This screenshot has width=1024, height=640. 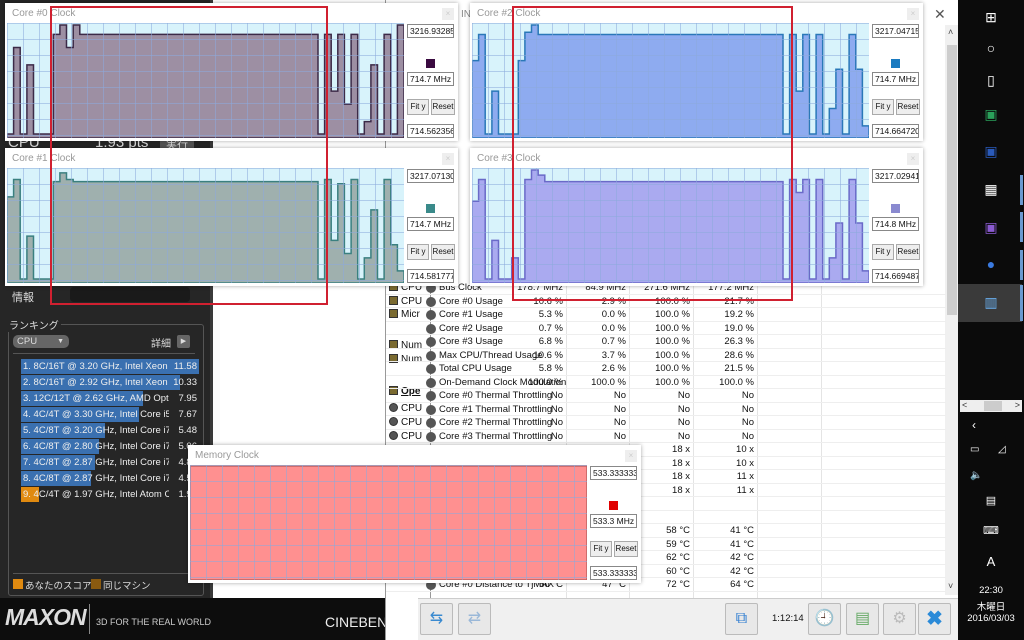 I want to click on ranking-row: 1. 8C/16T @ 3.20 GHz, Intel Xeon C 11.58, so click(x=110, y=366).